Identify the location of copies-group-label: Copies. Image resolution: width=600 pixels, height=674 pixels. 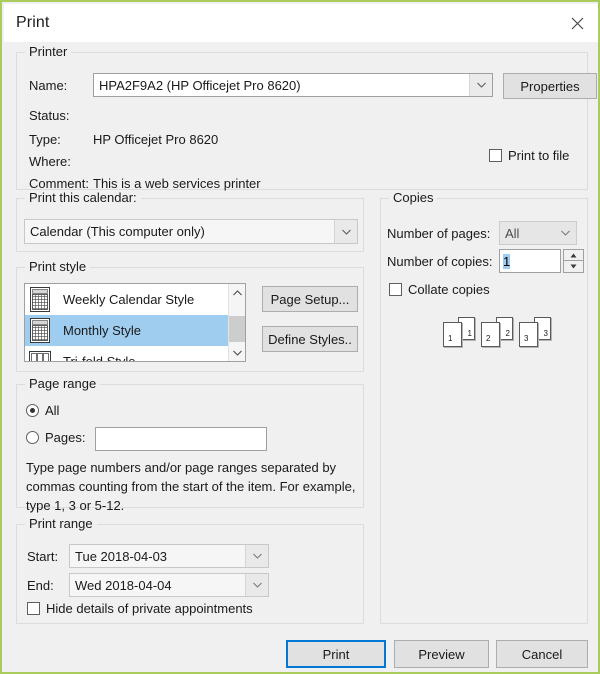
(413, 198).